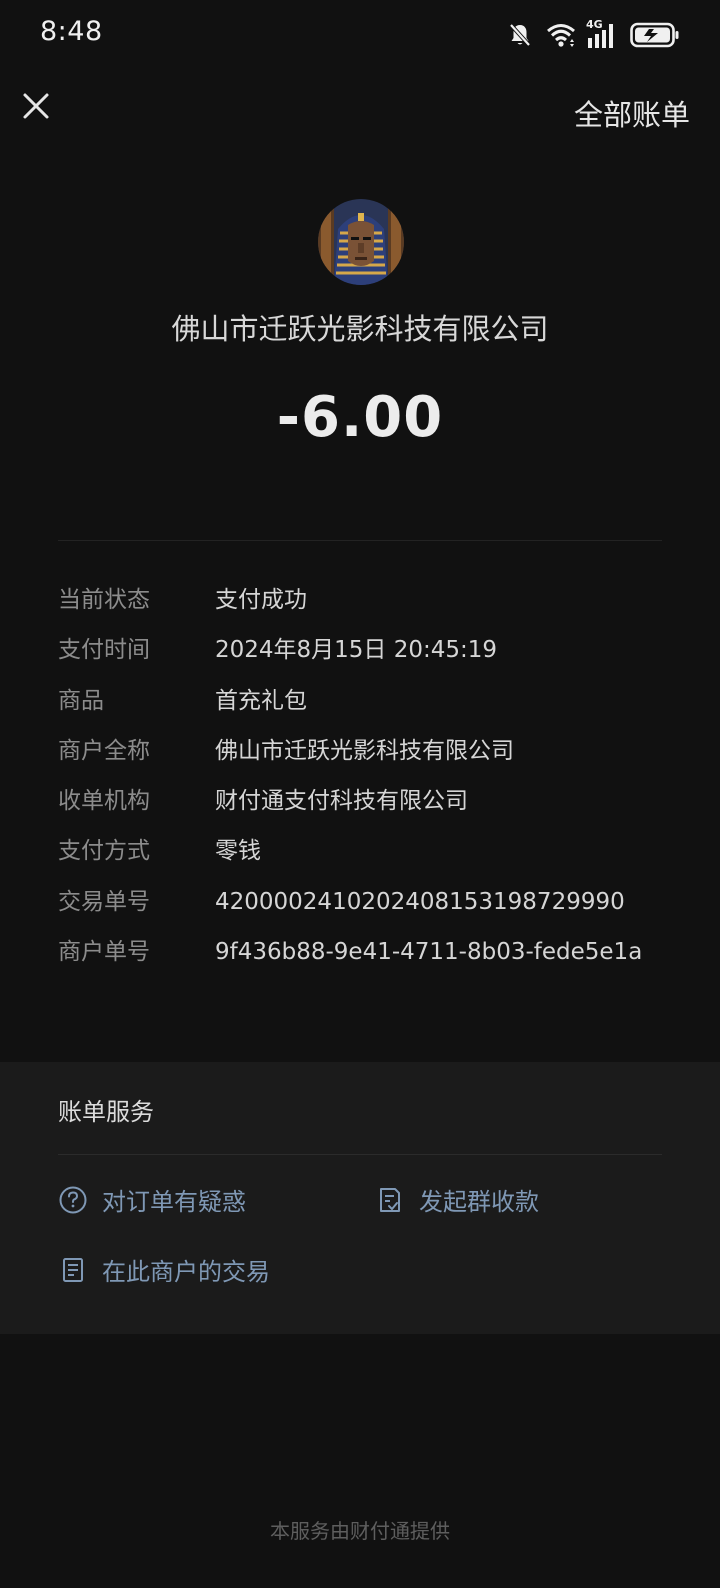 The image size is (720, 1588). I want to click on detail-row-transaction-number: 交易单号 4200002410202408153198729990, so click(378, 911).